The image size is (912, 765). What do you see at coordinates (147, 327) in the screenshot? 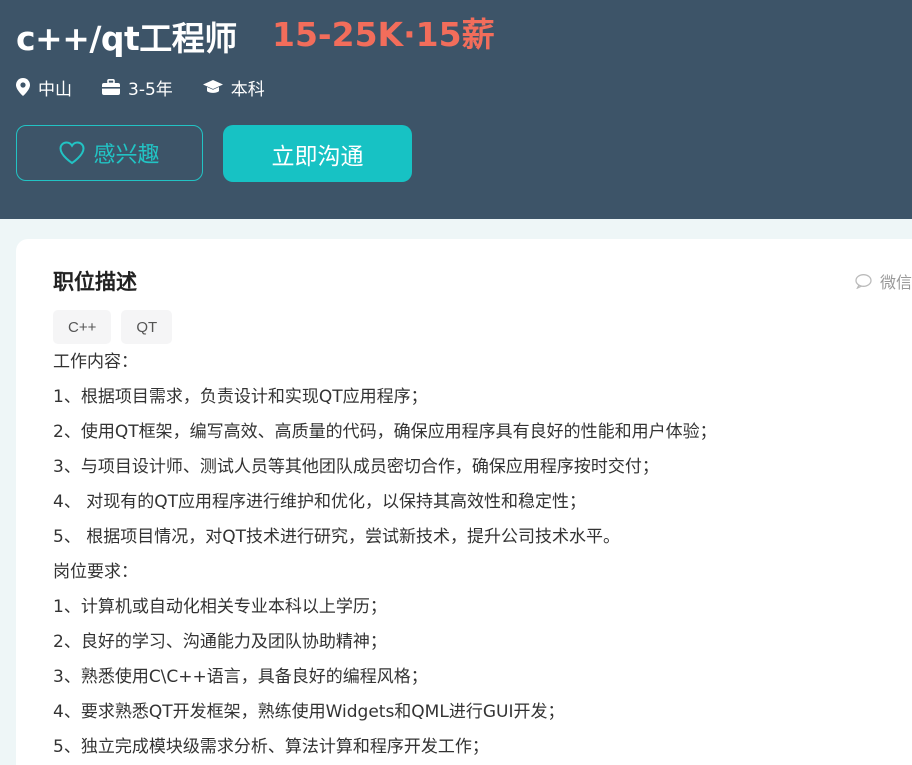
I see `skill-tag: QT` at bounding box center [147, 327].